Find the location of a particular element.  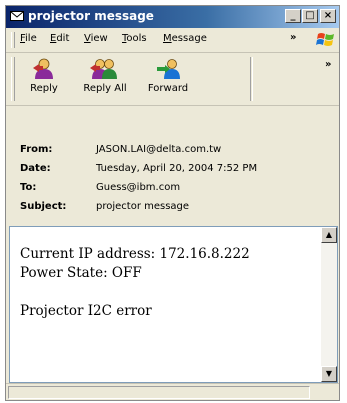

toolbar-grip is located at coordinates (13, 79).